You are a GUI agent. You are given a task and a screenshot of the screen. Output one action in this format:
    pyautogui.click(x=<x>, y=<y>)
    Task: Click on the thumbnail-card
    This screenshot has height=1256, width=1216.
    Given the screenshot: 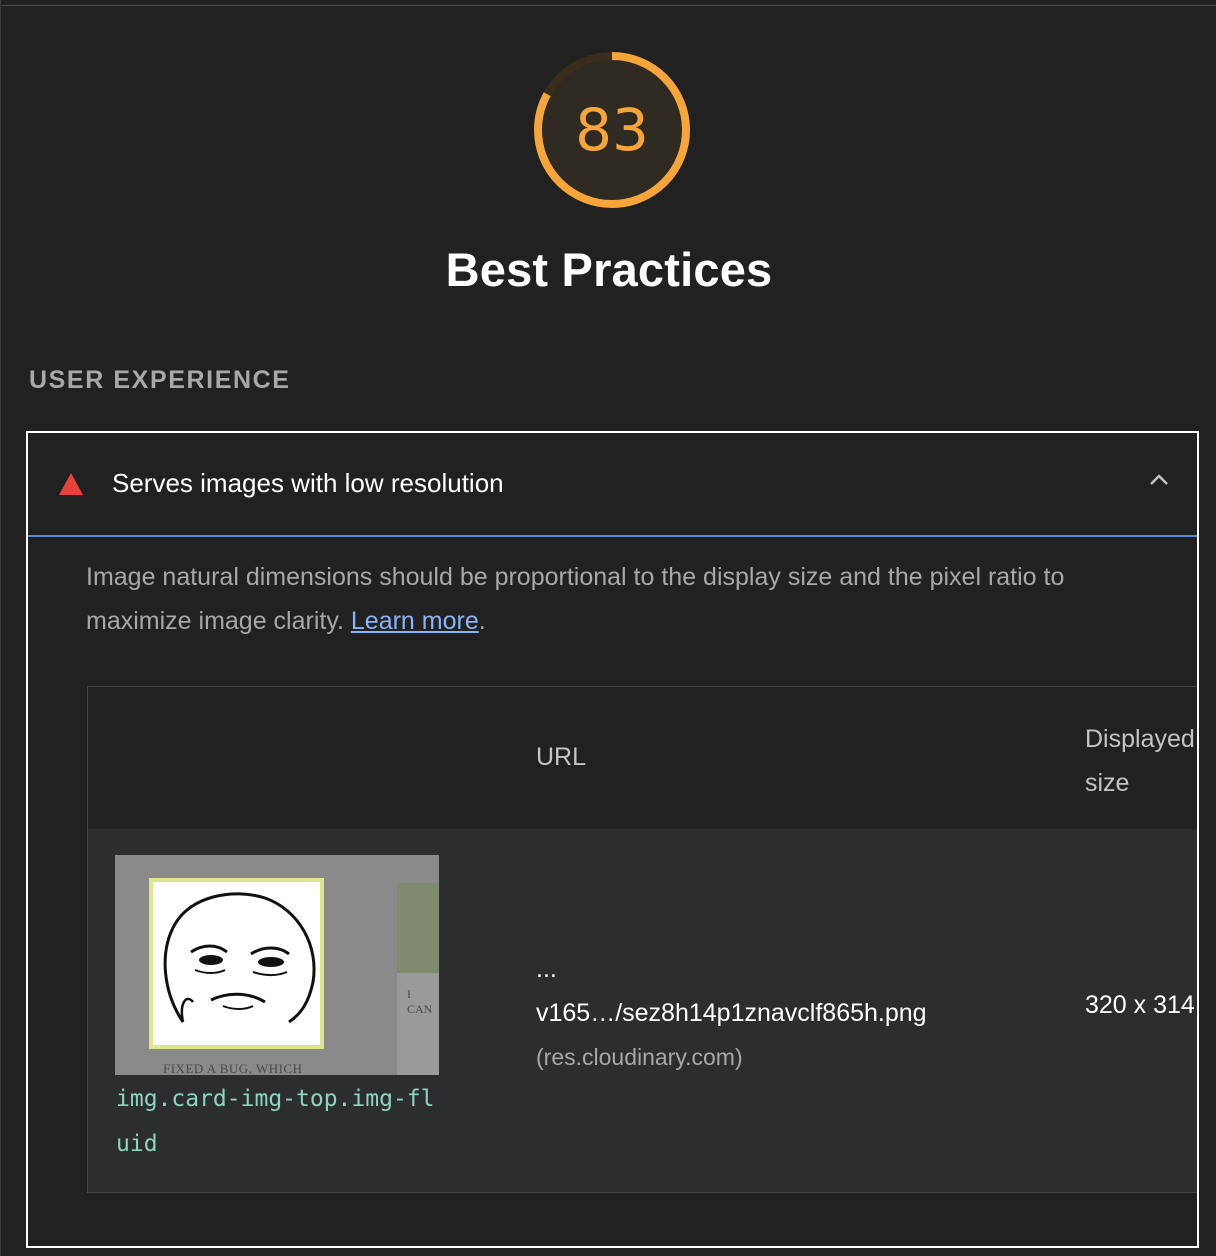 What is the action you would take?
    pyautogui.click(x=236, y=963)
    